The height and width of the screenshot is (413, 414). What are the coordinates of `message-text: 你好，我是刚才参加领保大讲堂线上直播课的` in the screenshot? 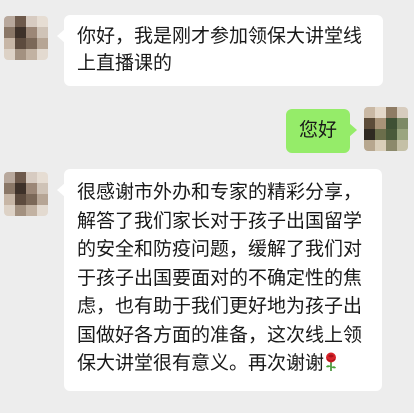 It's located at (220, 49).